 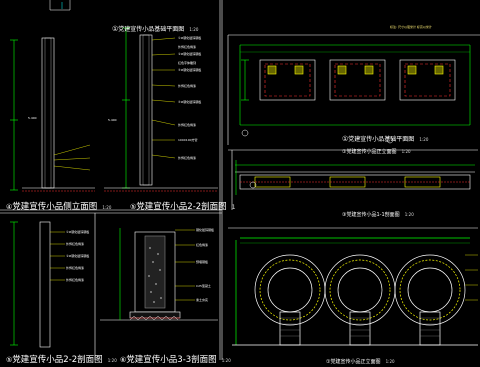 I want to click on base-plan-right-drawing, so click(x=355, y=85).